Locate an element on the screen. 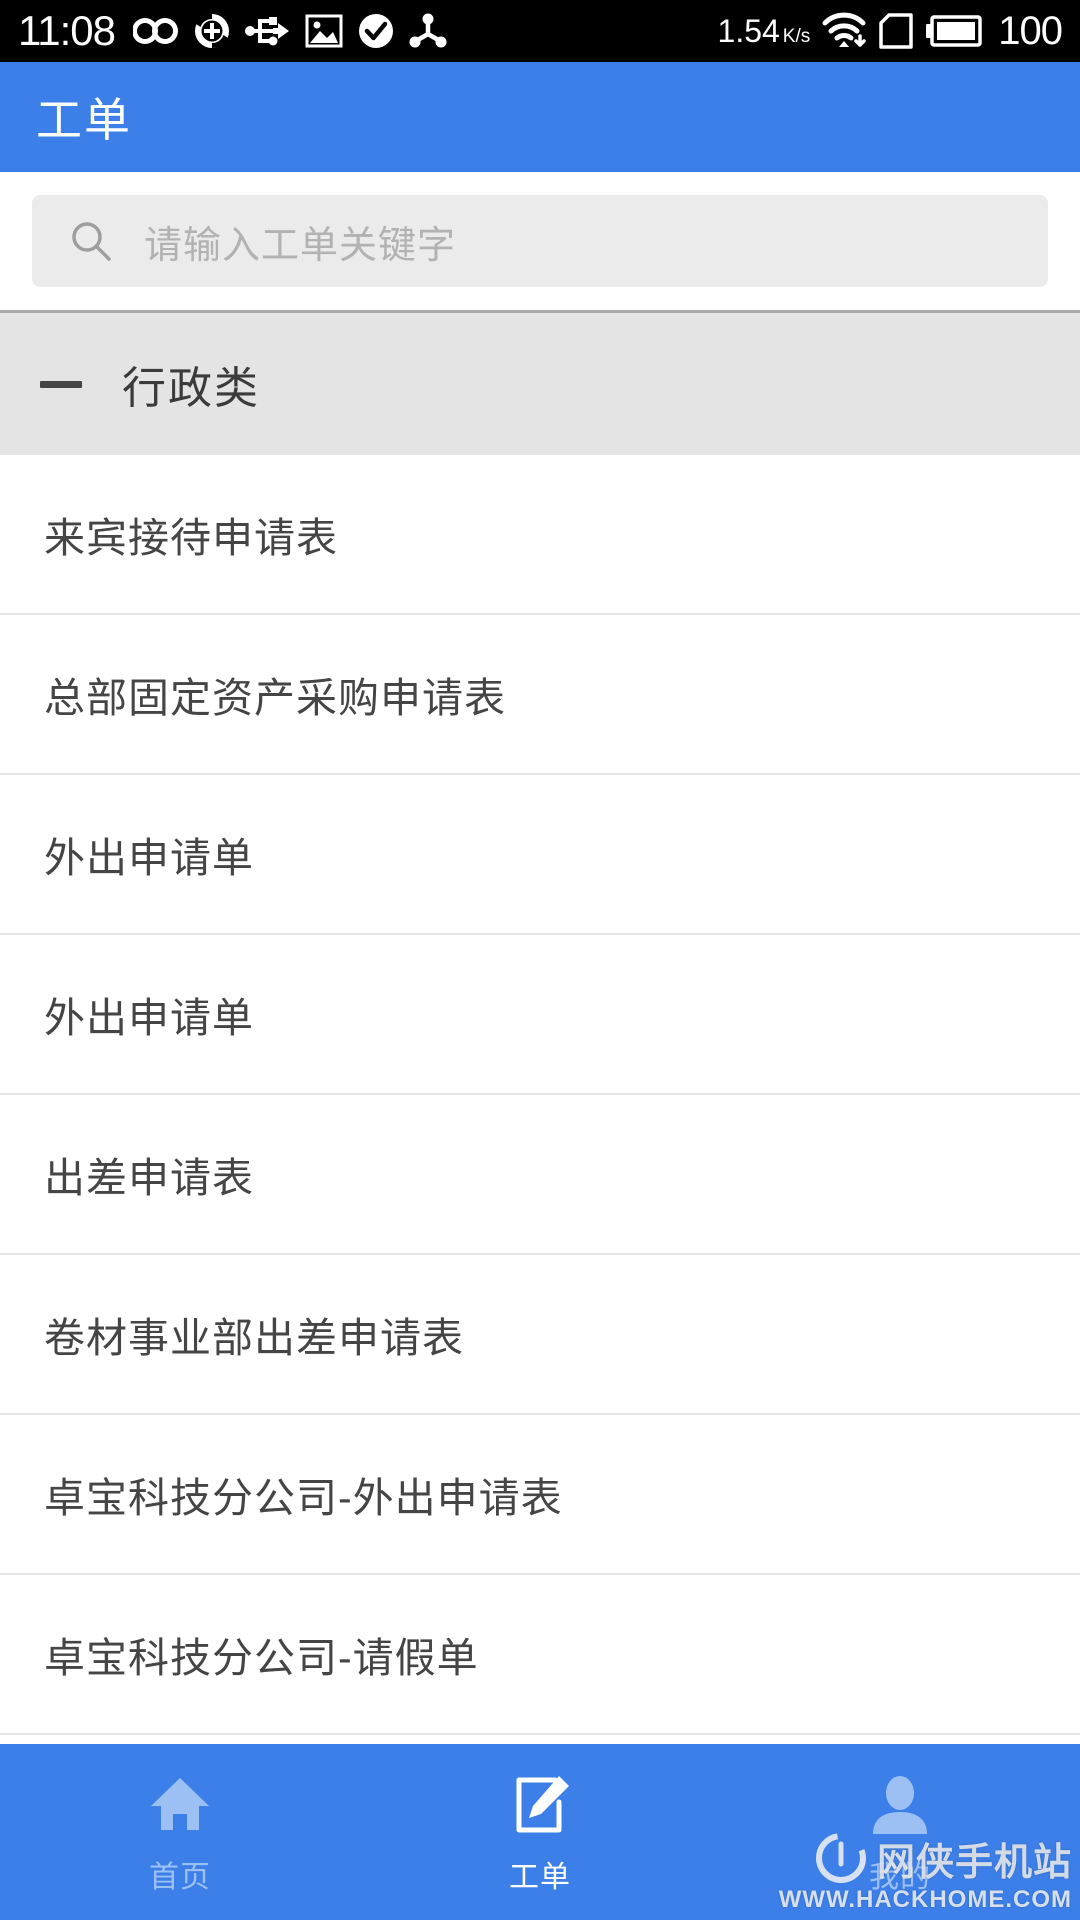 The height and width of the screenshot is (1920, 1080). person-icon is located at coordinates (900, 1805).